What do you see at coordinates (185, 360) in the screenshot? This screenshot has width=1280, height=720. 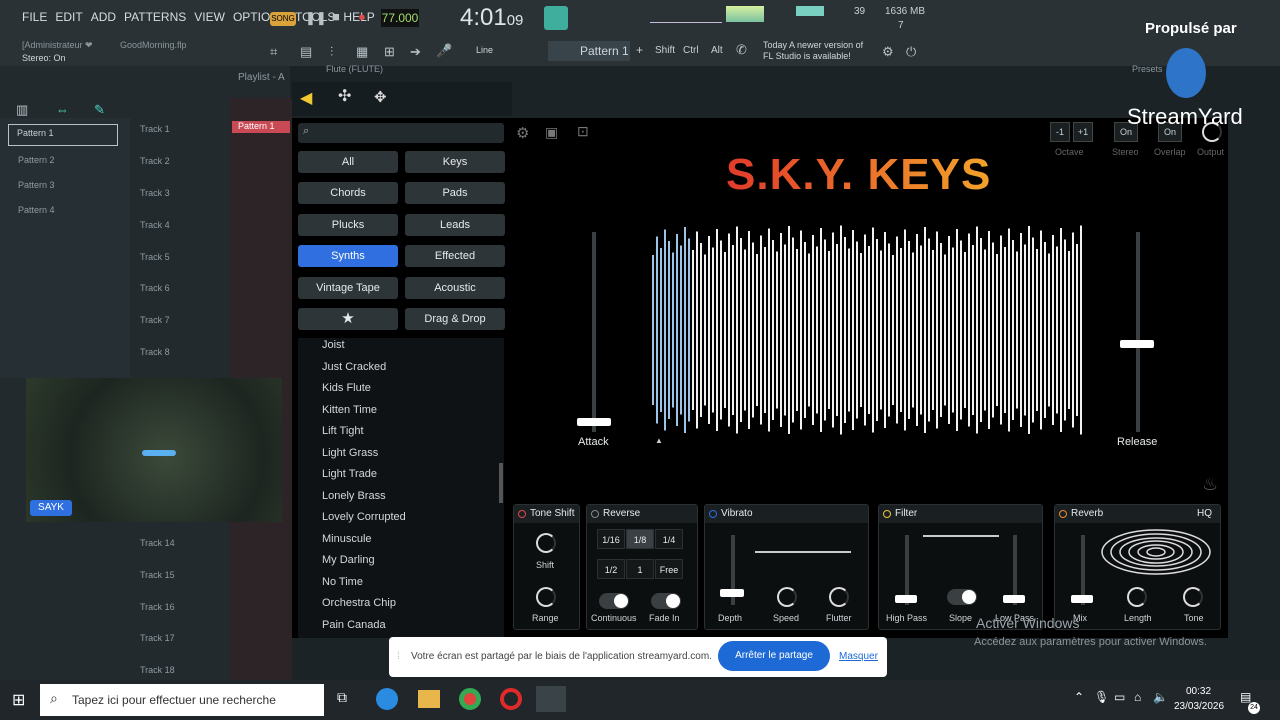 I see `track-label: Track 8` at bounding box center [185, 360].